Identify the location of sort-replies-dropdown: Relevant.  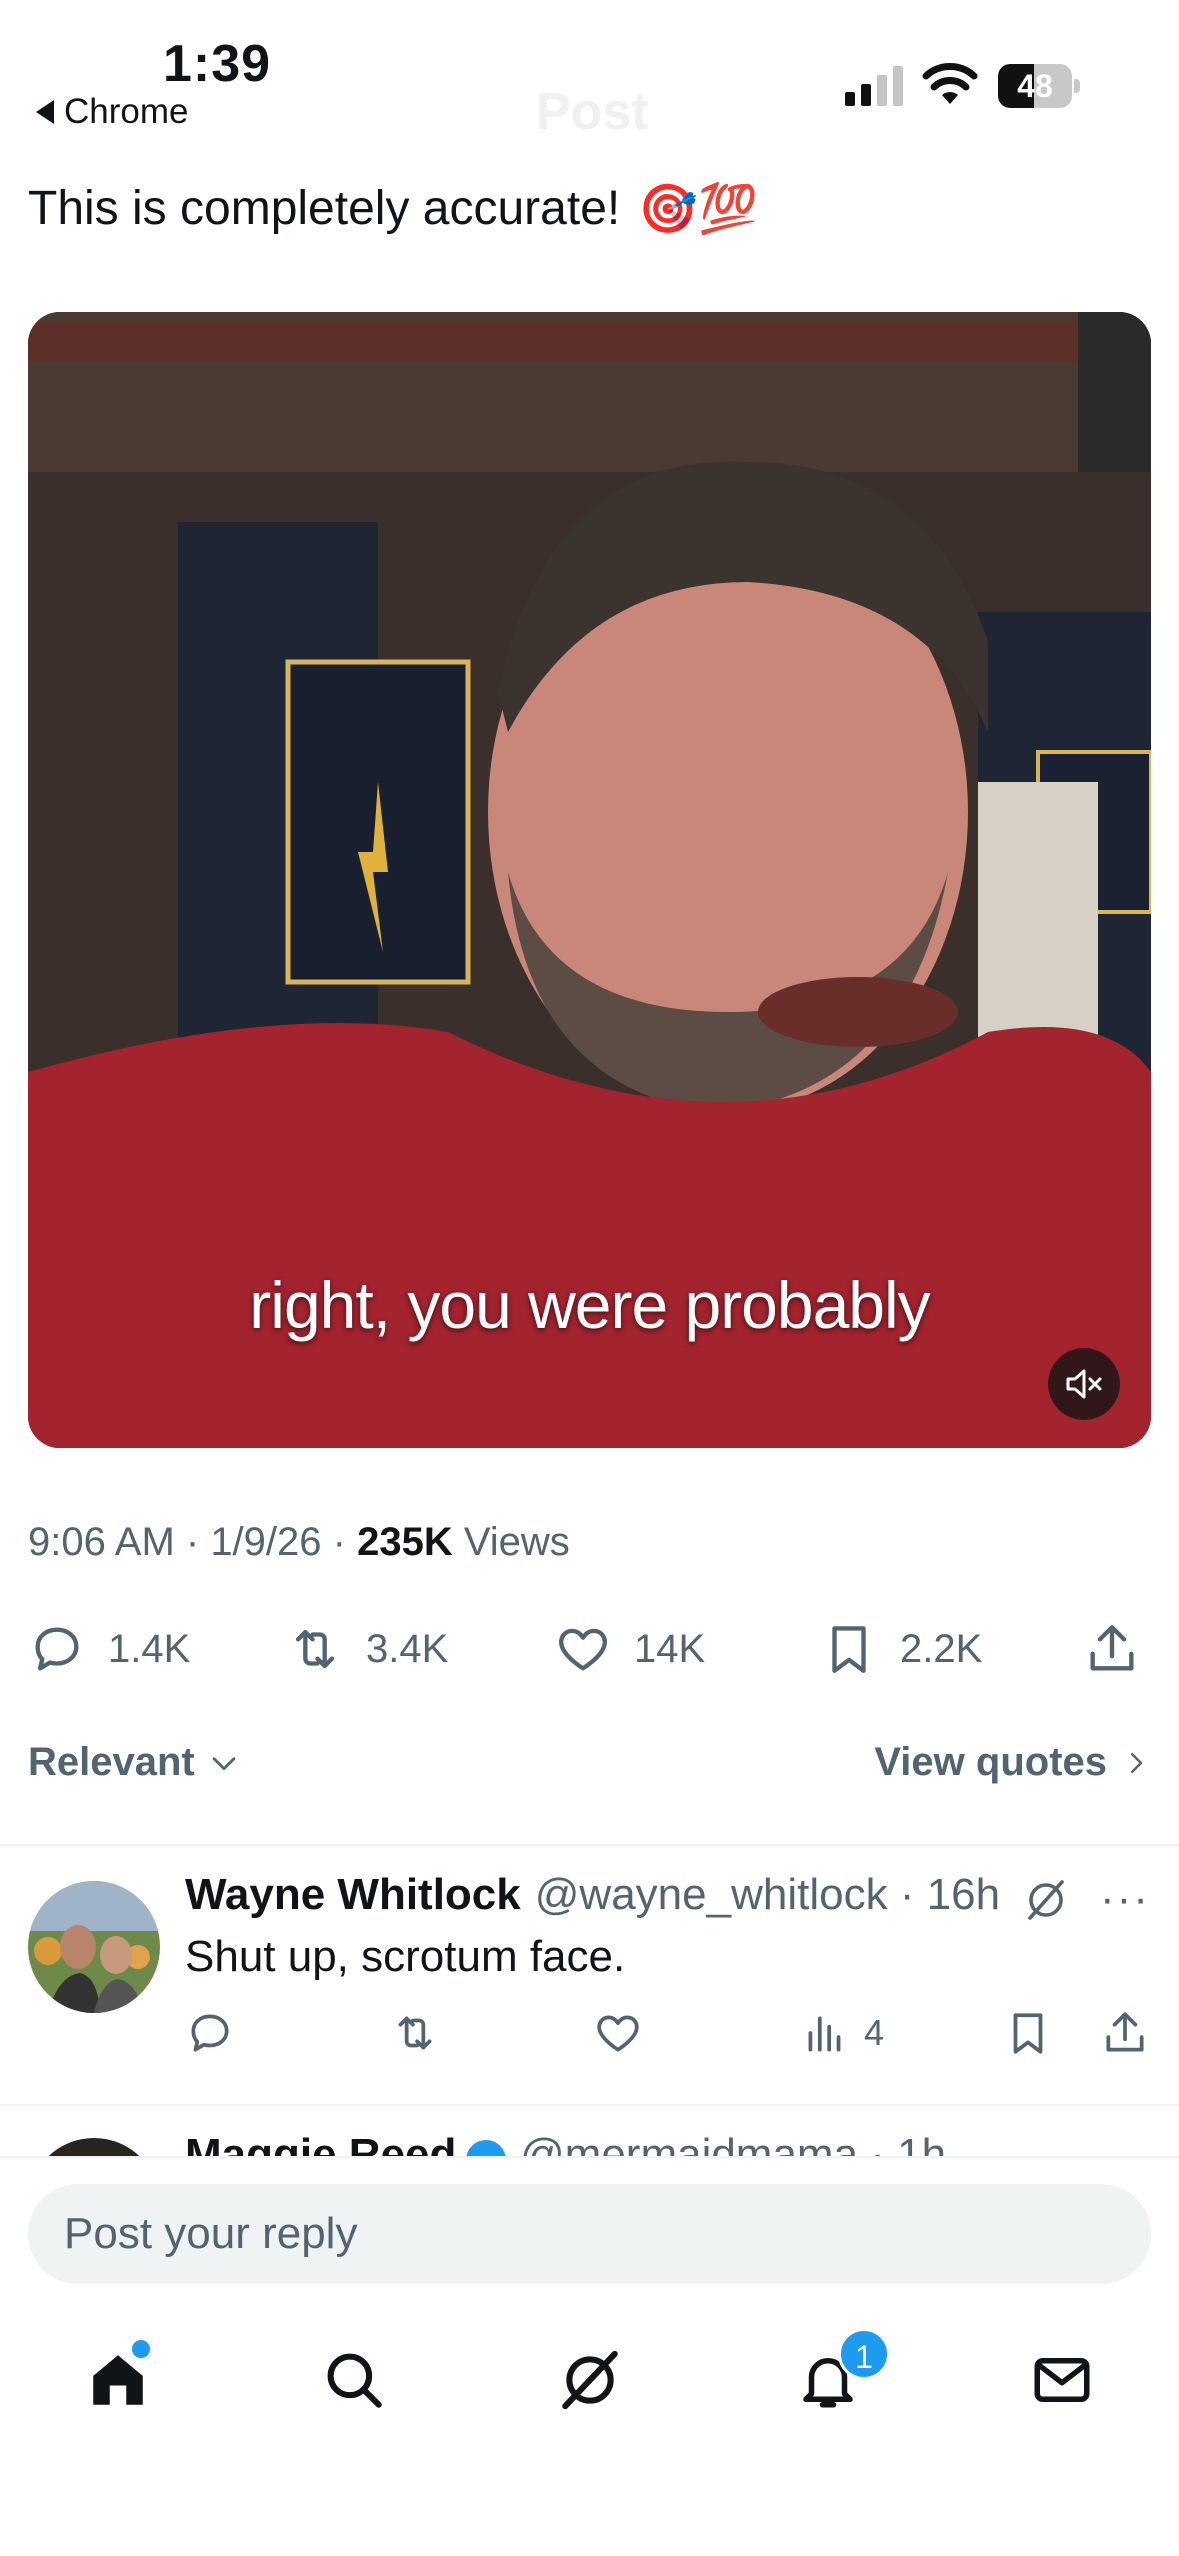
(134, 1762).